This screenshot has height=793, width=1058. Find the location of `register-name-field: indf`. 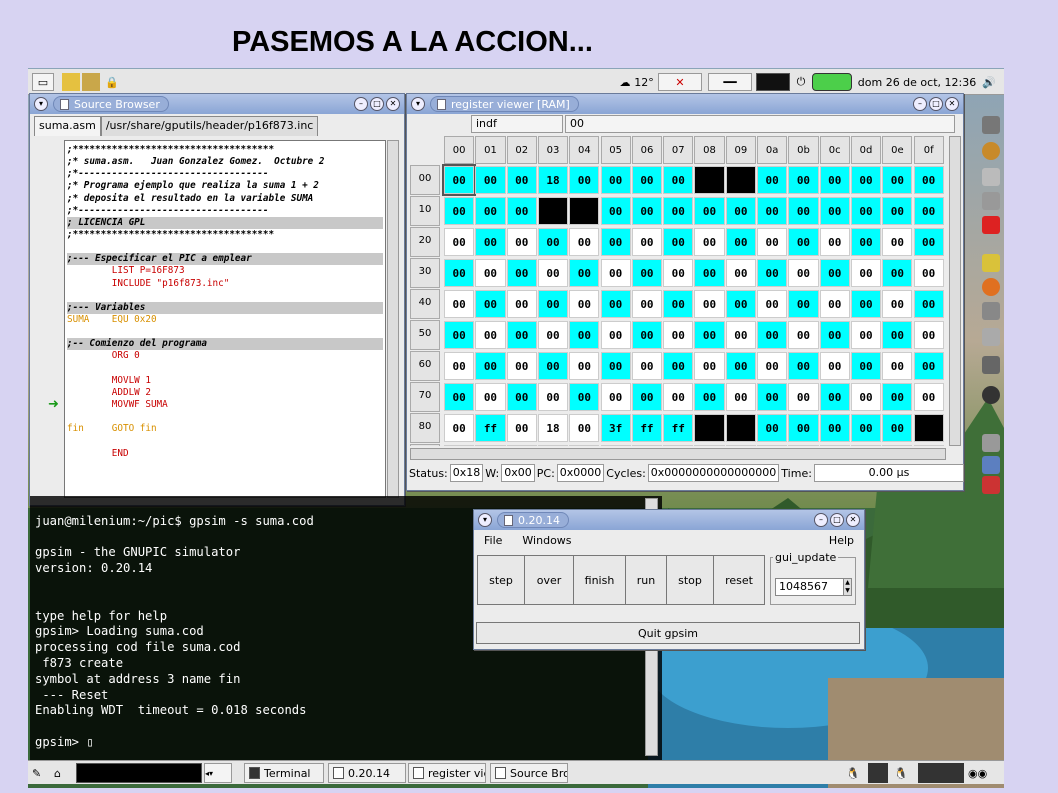

register-name-field: indf is located at coordinates (517, 124).